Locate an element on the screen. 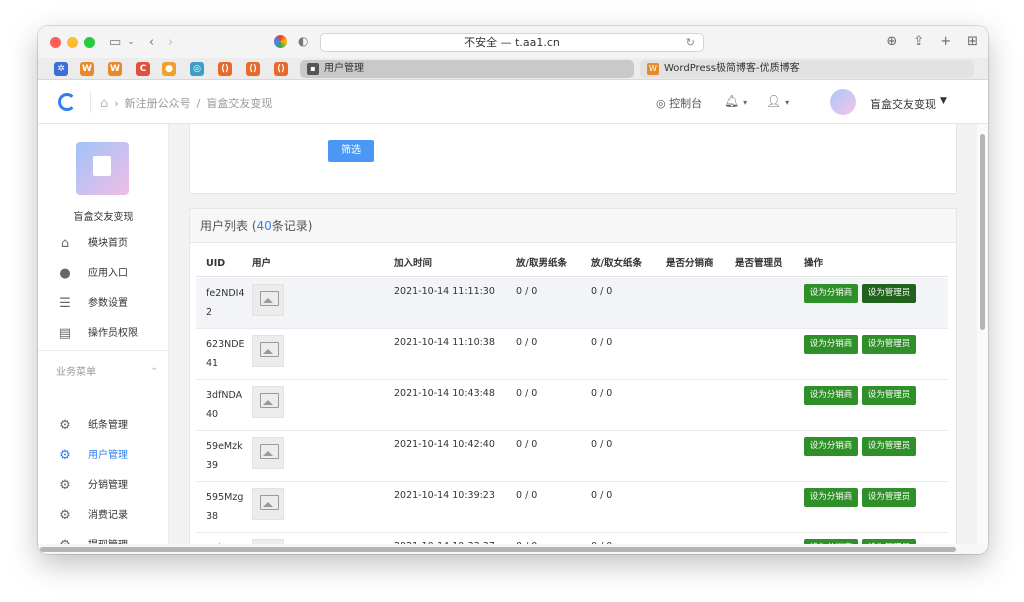 The width and height of the screenshot is (1024, 602). notification-menu: 🔔︎ ▾ is located at coordinates (735, 101).